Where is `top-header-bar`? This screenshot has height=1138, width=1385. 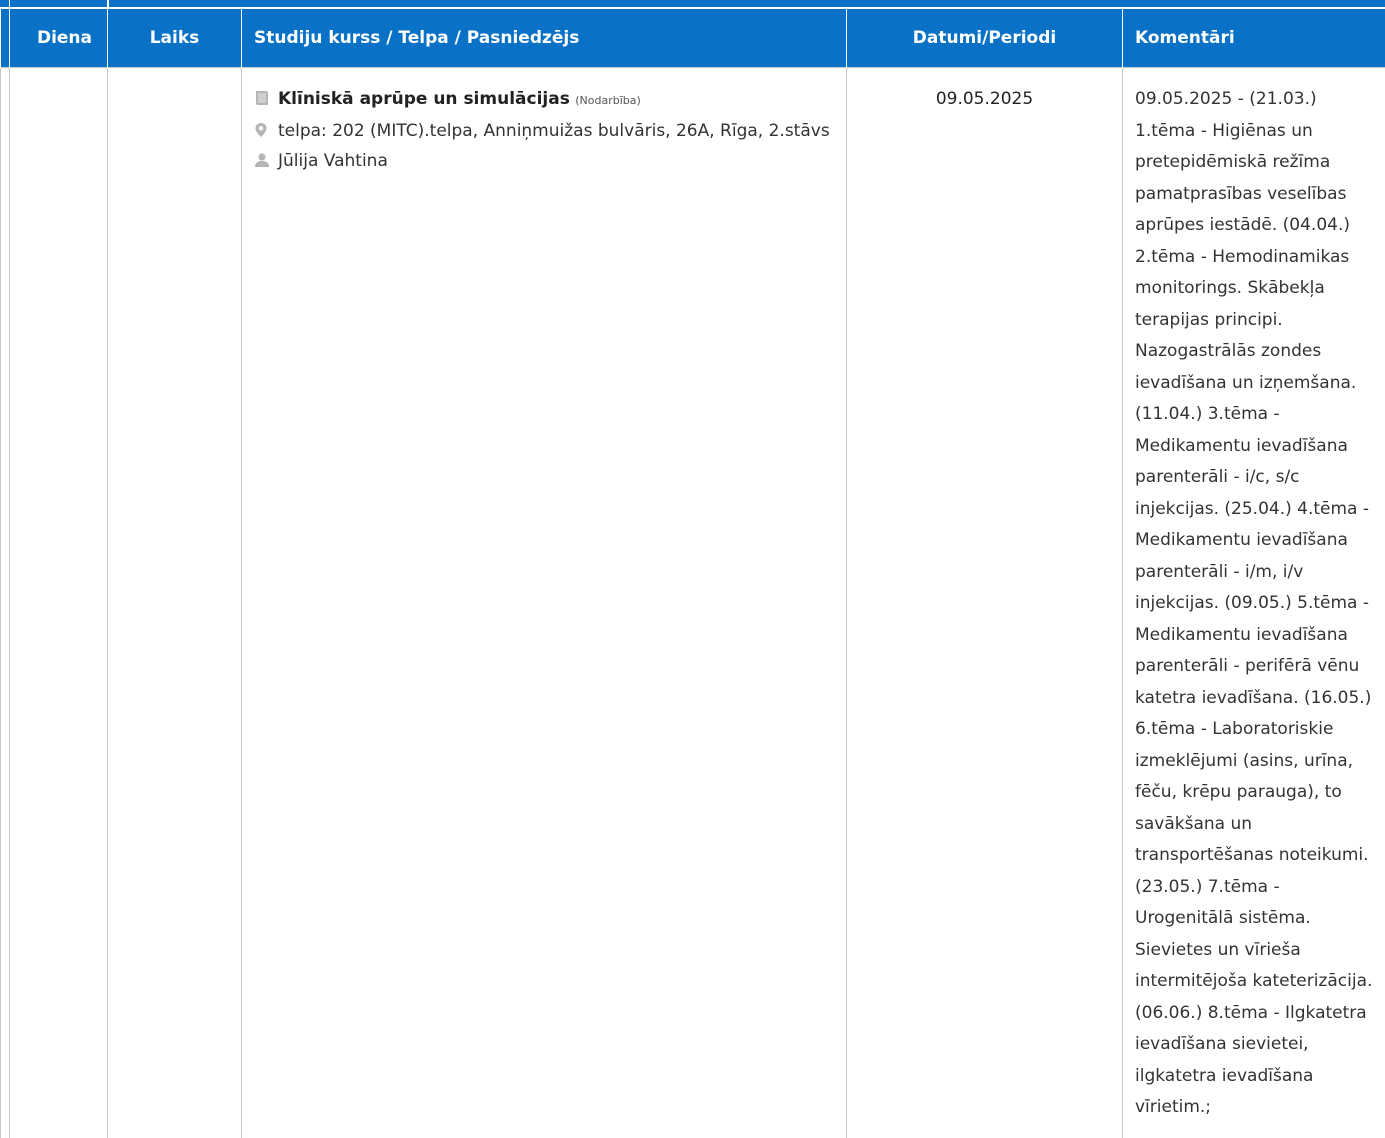
top-header-bar is located at coordinates (692, 3).